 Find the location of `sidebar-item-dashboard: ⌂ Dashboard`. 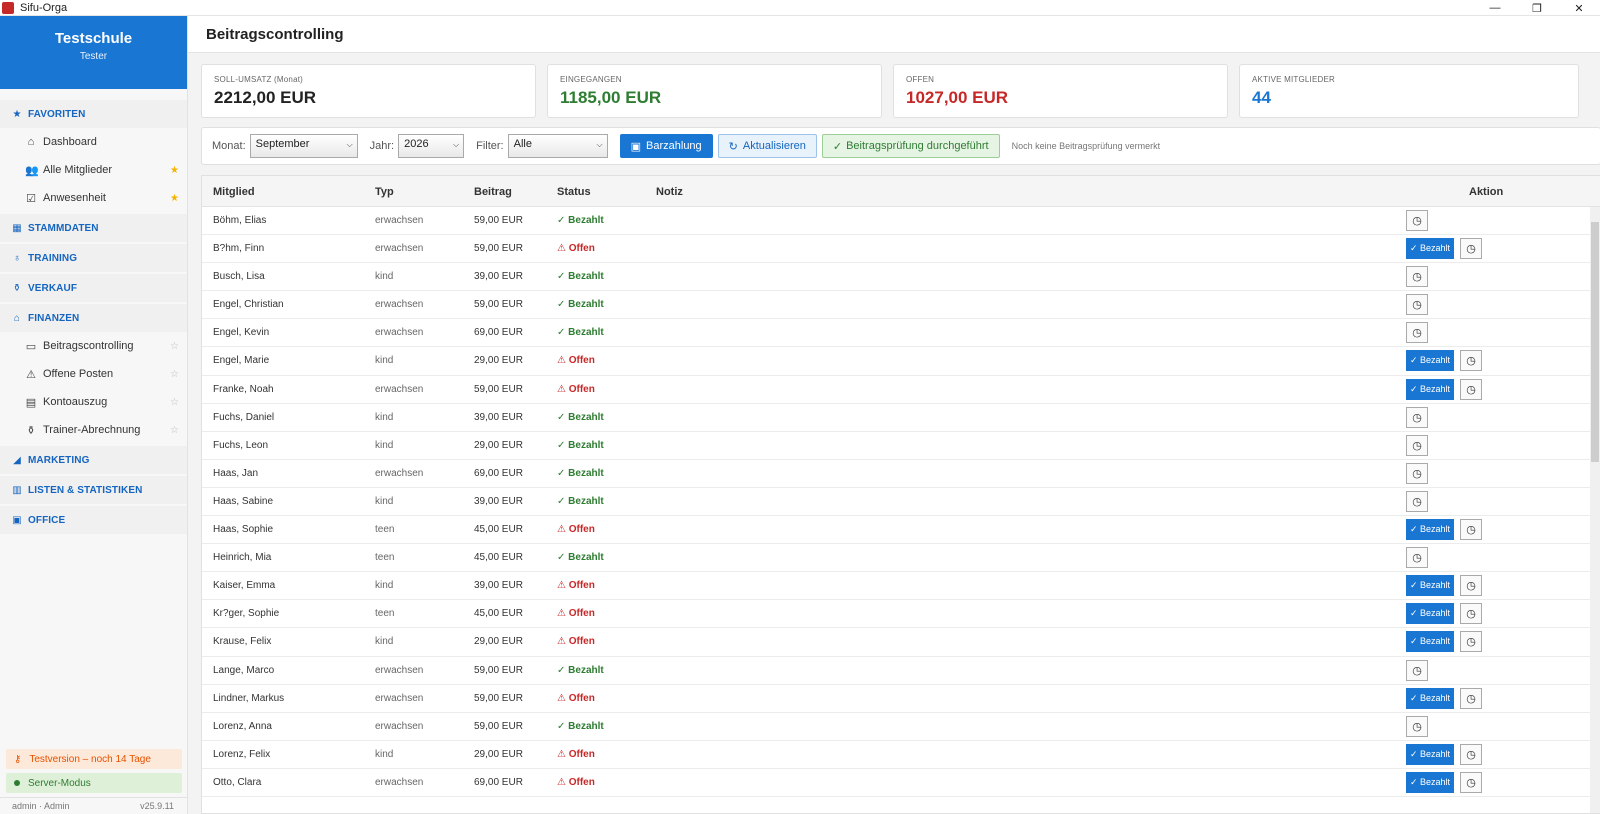

sidebar-item-dashboard: ⌂ Dashboard is located at coordinates (93, 142).